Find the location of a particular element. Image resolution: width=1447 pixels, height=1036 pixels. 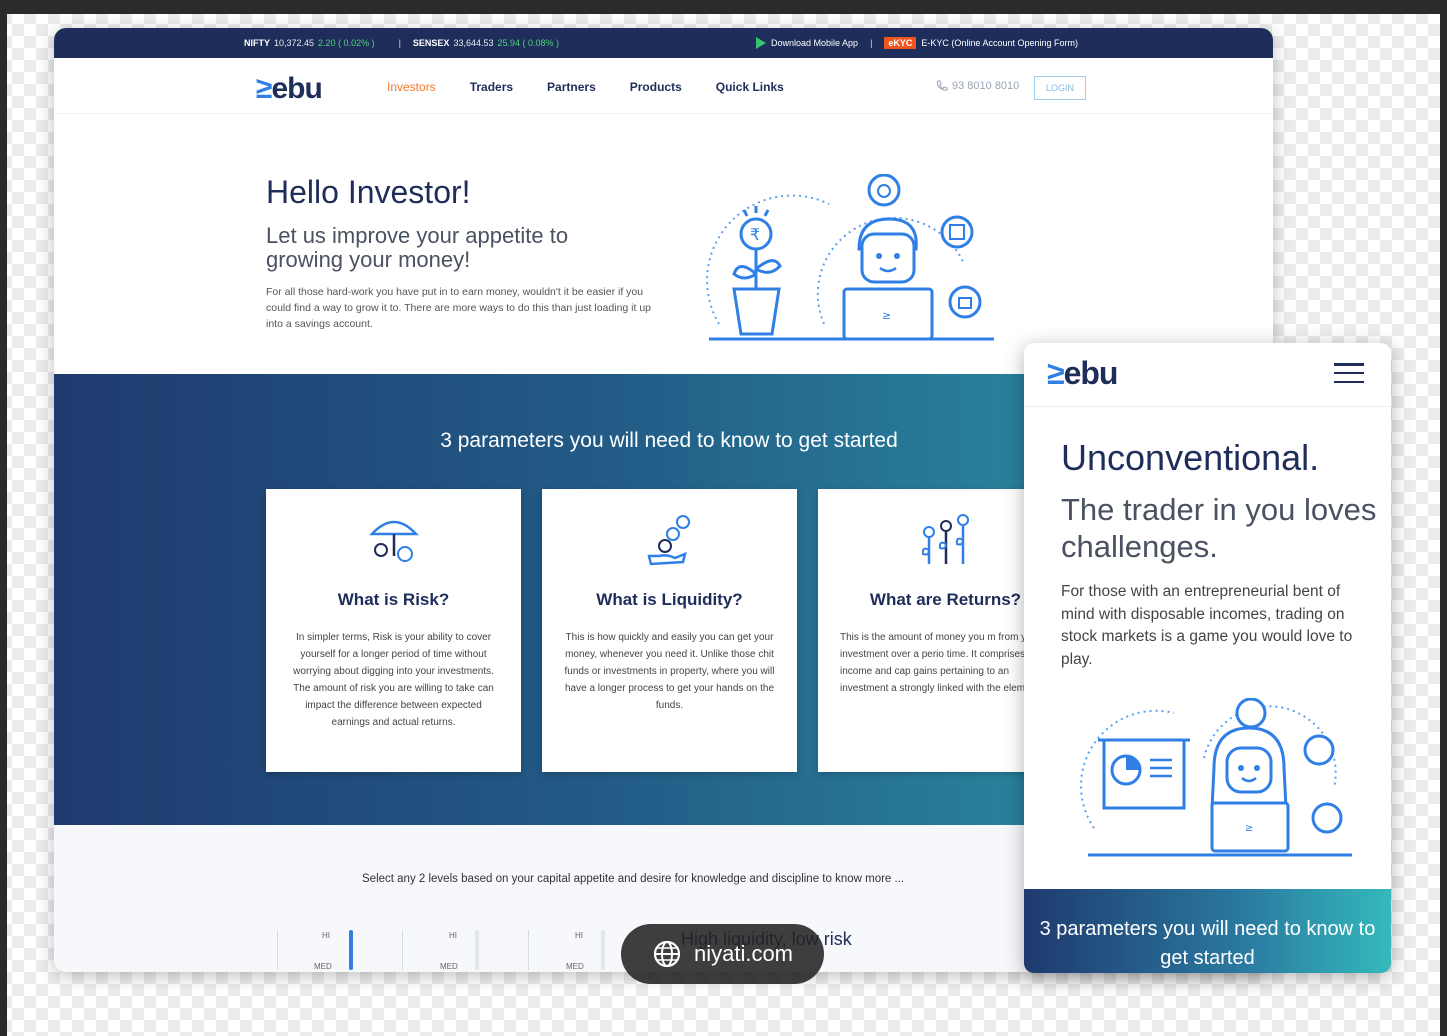

nifty-value: 10,372.45 is located at coordinates (294, 43).